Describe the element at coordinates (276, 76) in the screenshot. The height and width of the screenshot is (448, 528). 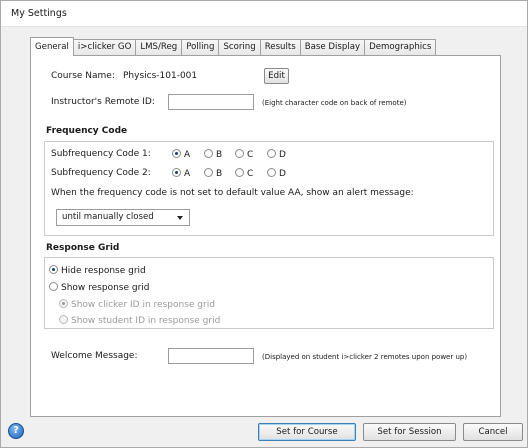
I see `edit-course-button: Edit` at that location.